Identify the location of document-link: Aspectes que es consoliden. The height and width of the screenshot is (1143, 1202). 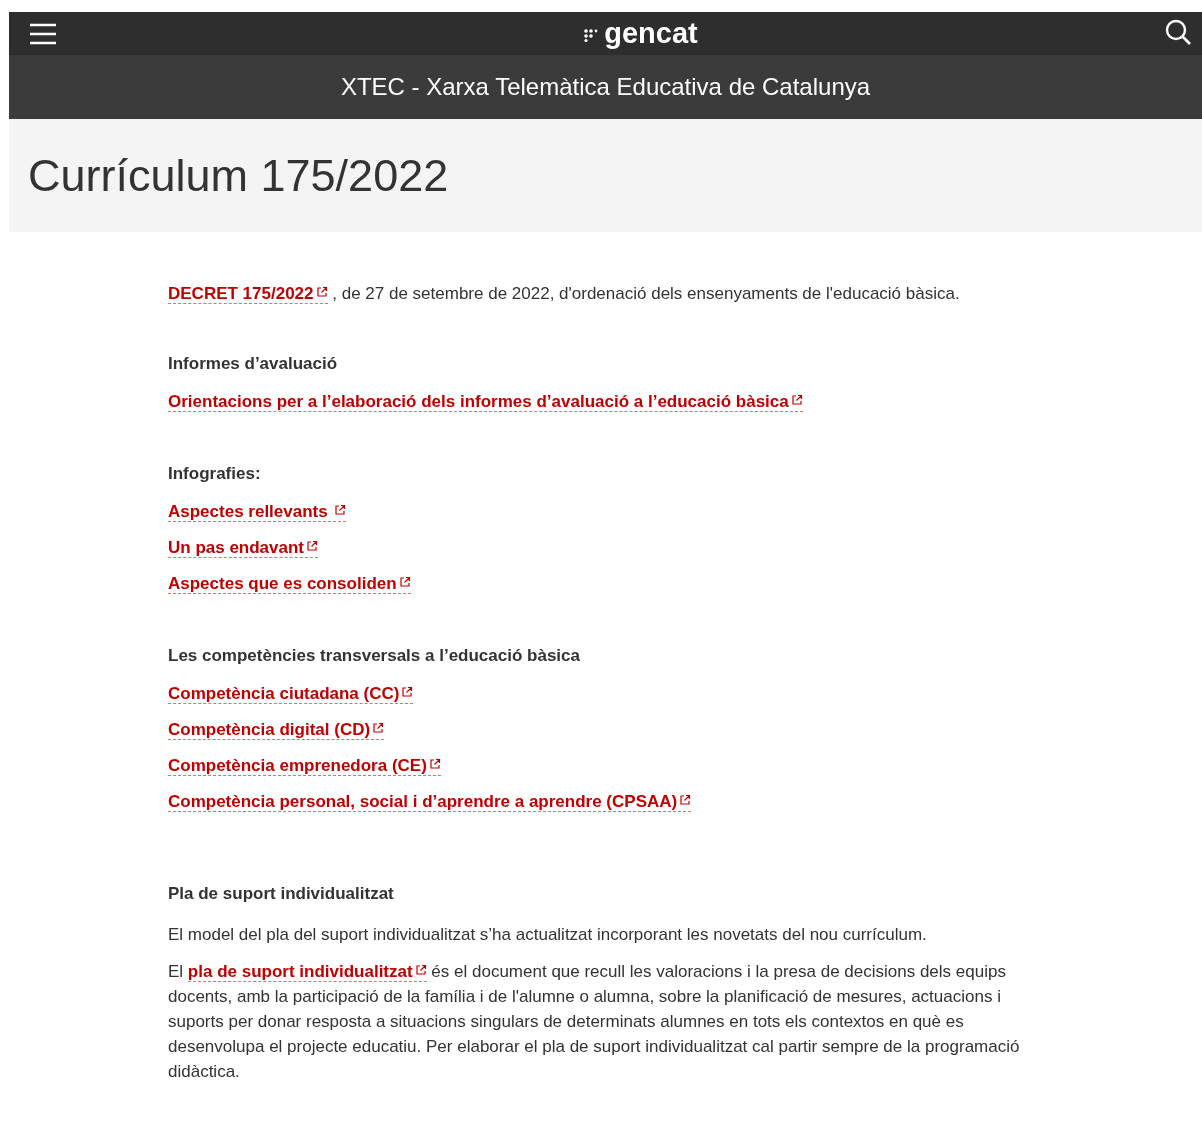
(289, 584).